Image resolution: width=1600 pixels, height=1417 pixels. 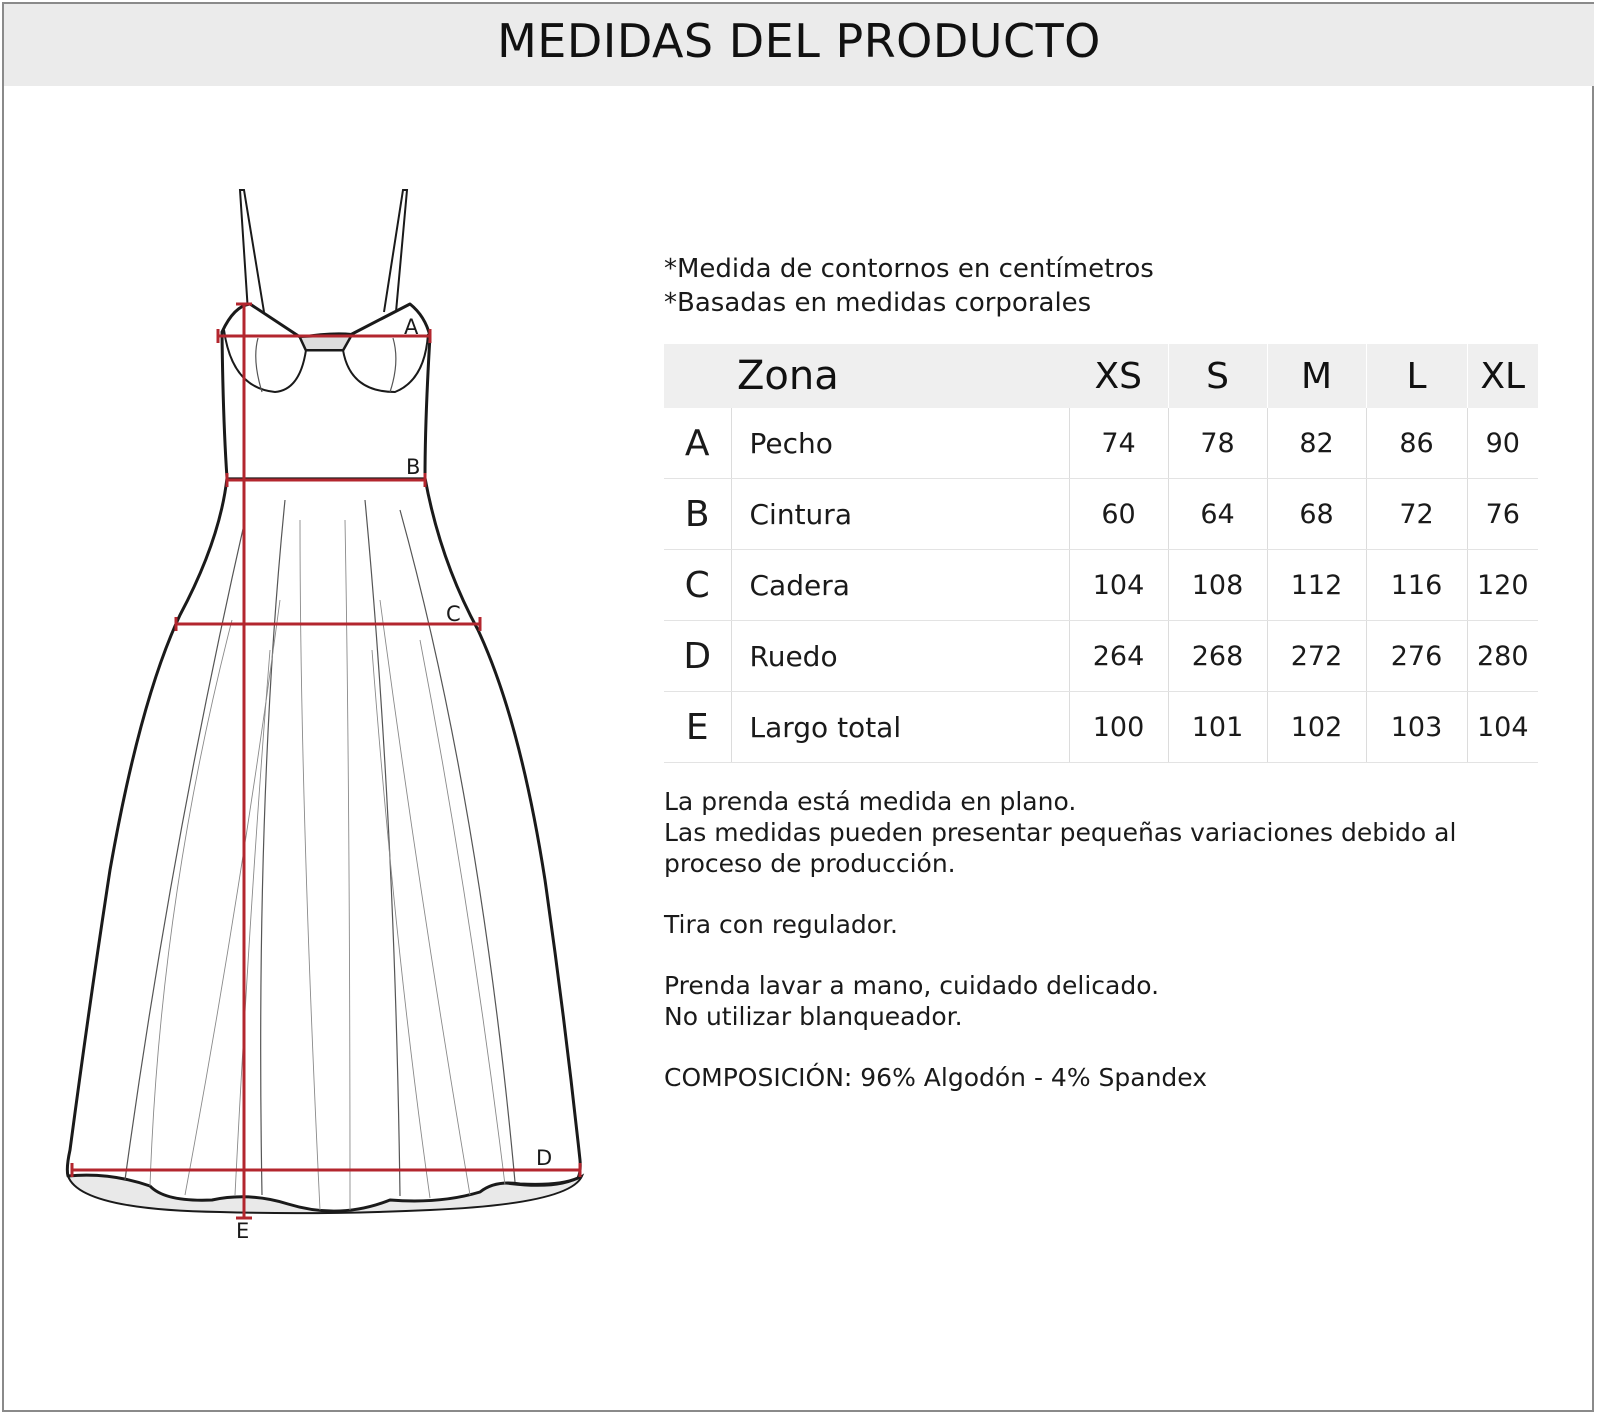 What do you see at coordinates (1417, 514) in the screenshot?
I see `cell-value: 72` at bounding box center [1417, 514].